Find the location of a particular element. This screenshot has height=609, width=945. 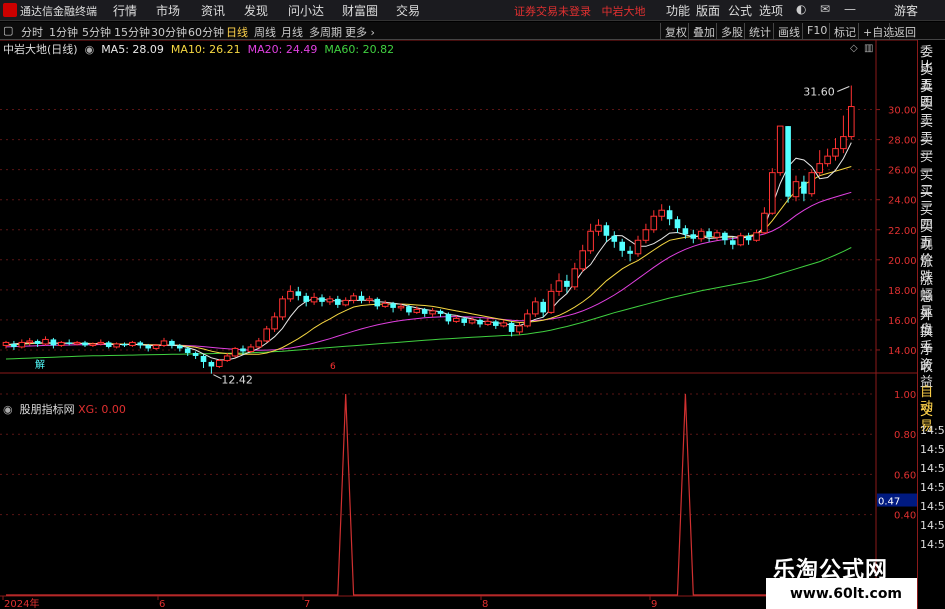

menu-market: 市场 is located at coordinates (168, 10).